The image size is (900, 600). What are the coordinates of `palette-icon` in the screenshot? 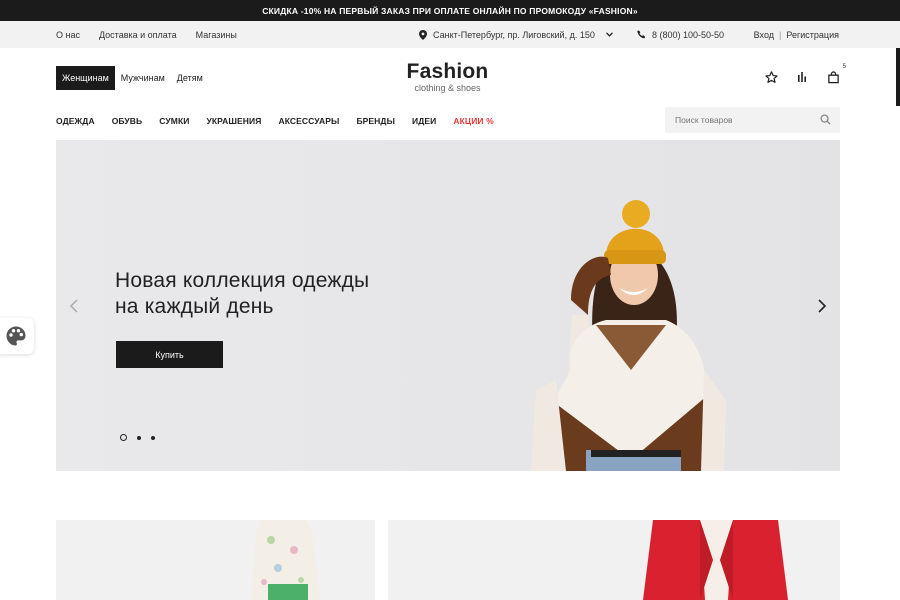 It's located at (16, 336).